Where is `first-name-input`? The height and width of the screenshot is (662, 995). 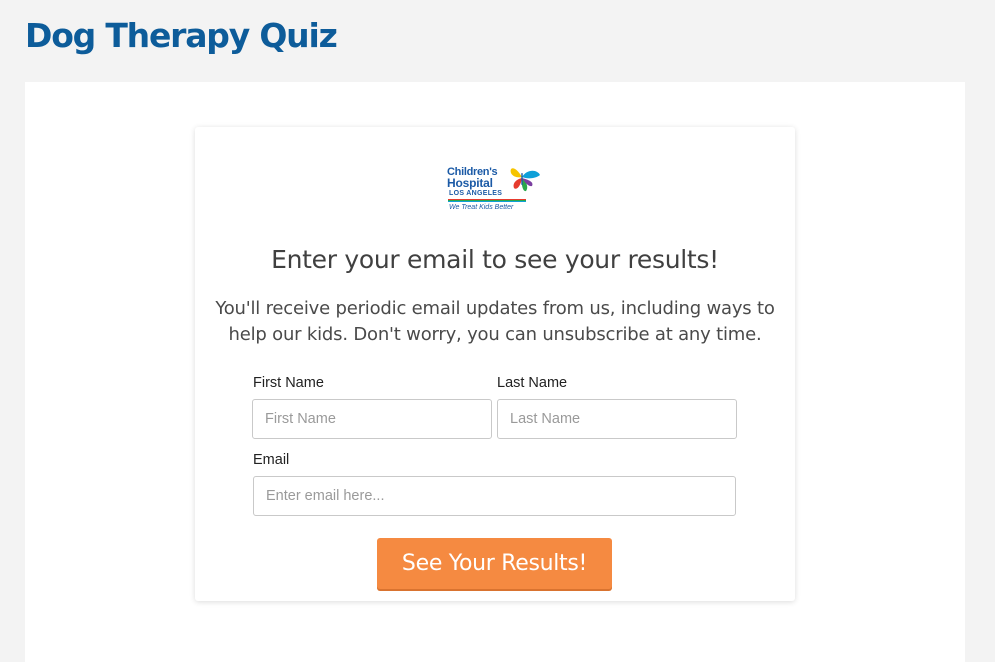 first-name-input is located at coordinates (372, 419).